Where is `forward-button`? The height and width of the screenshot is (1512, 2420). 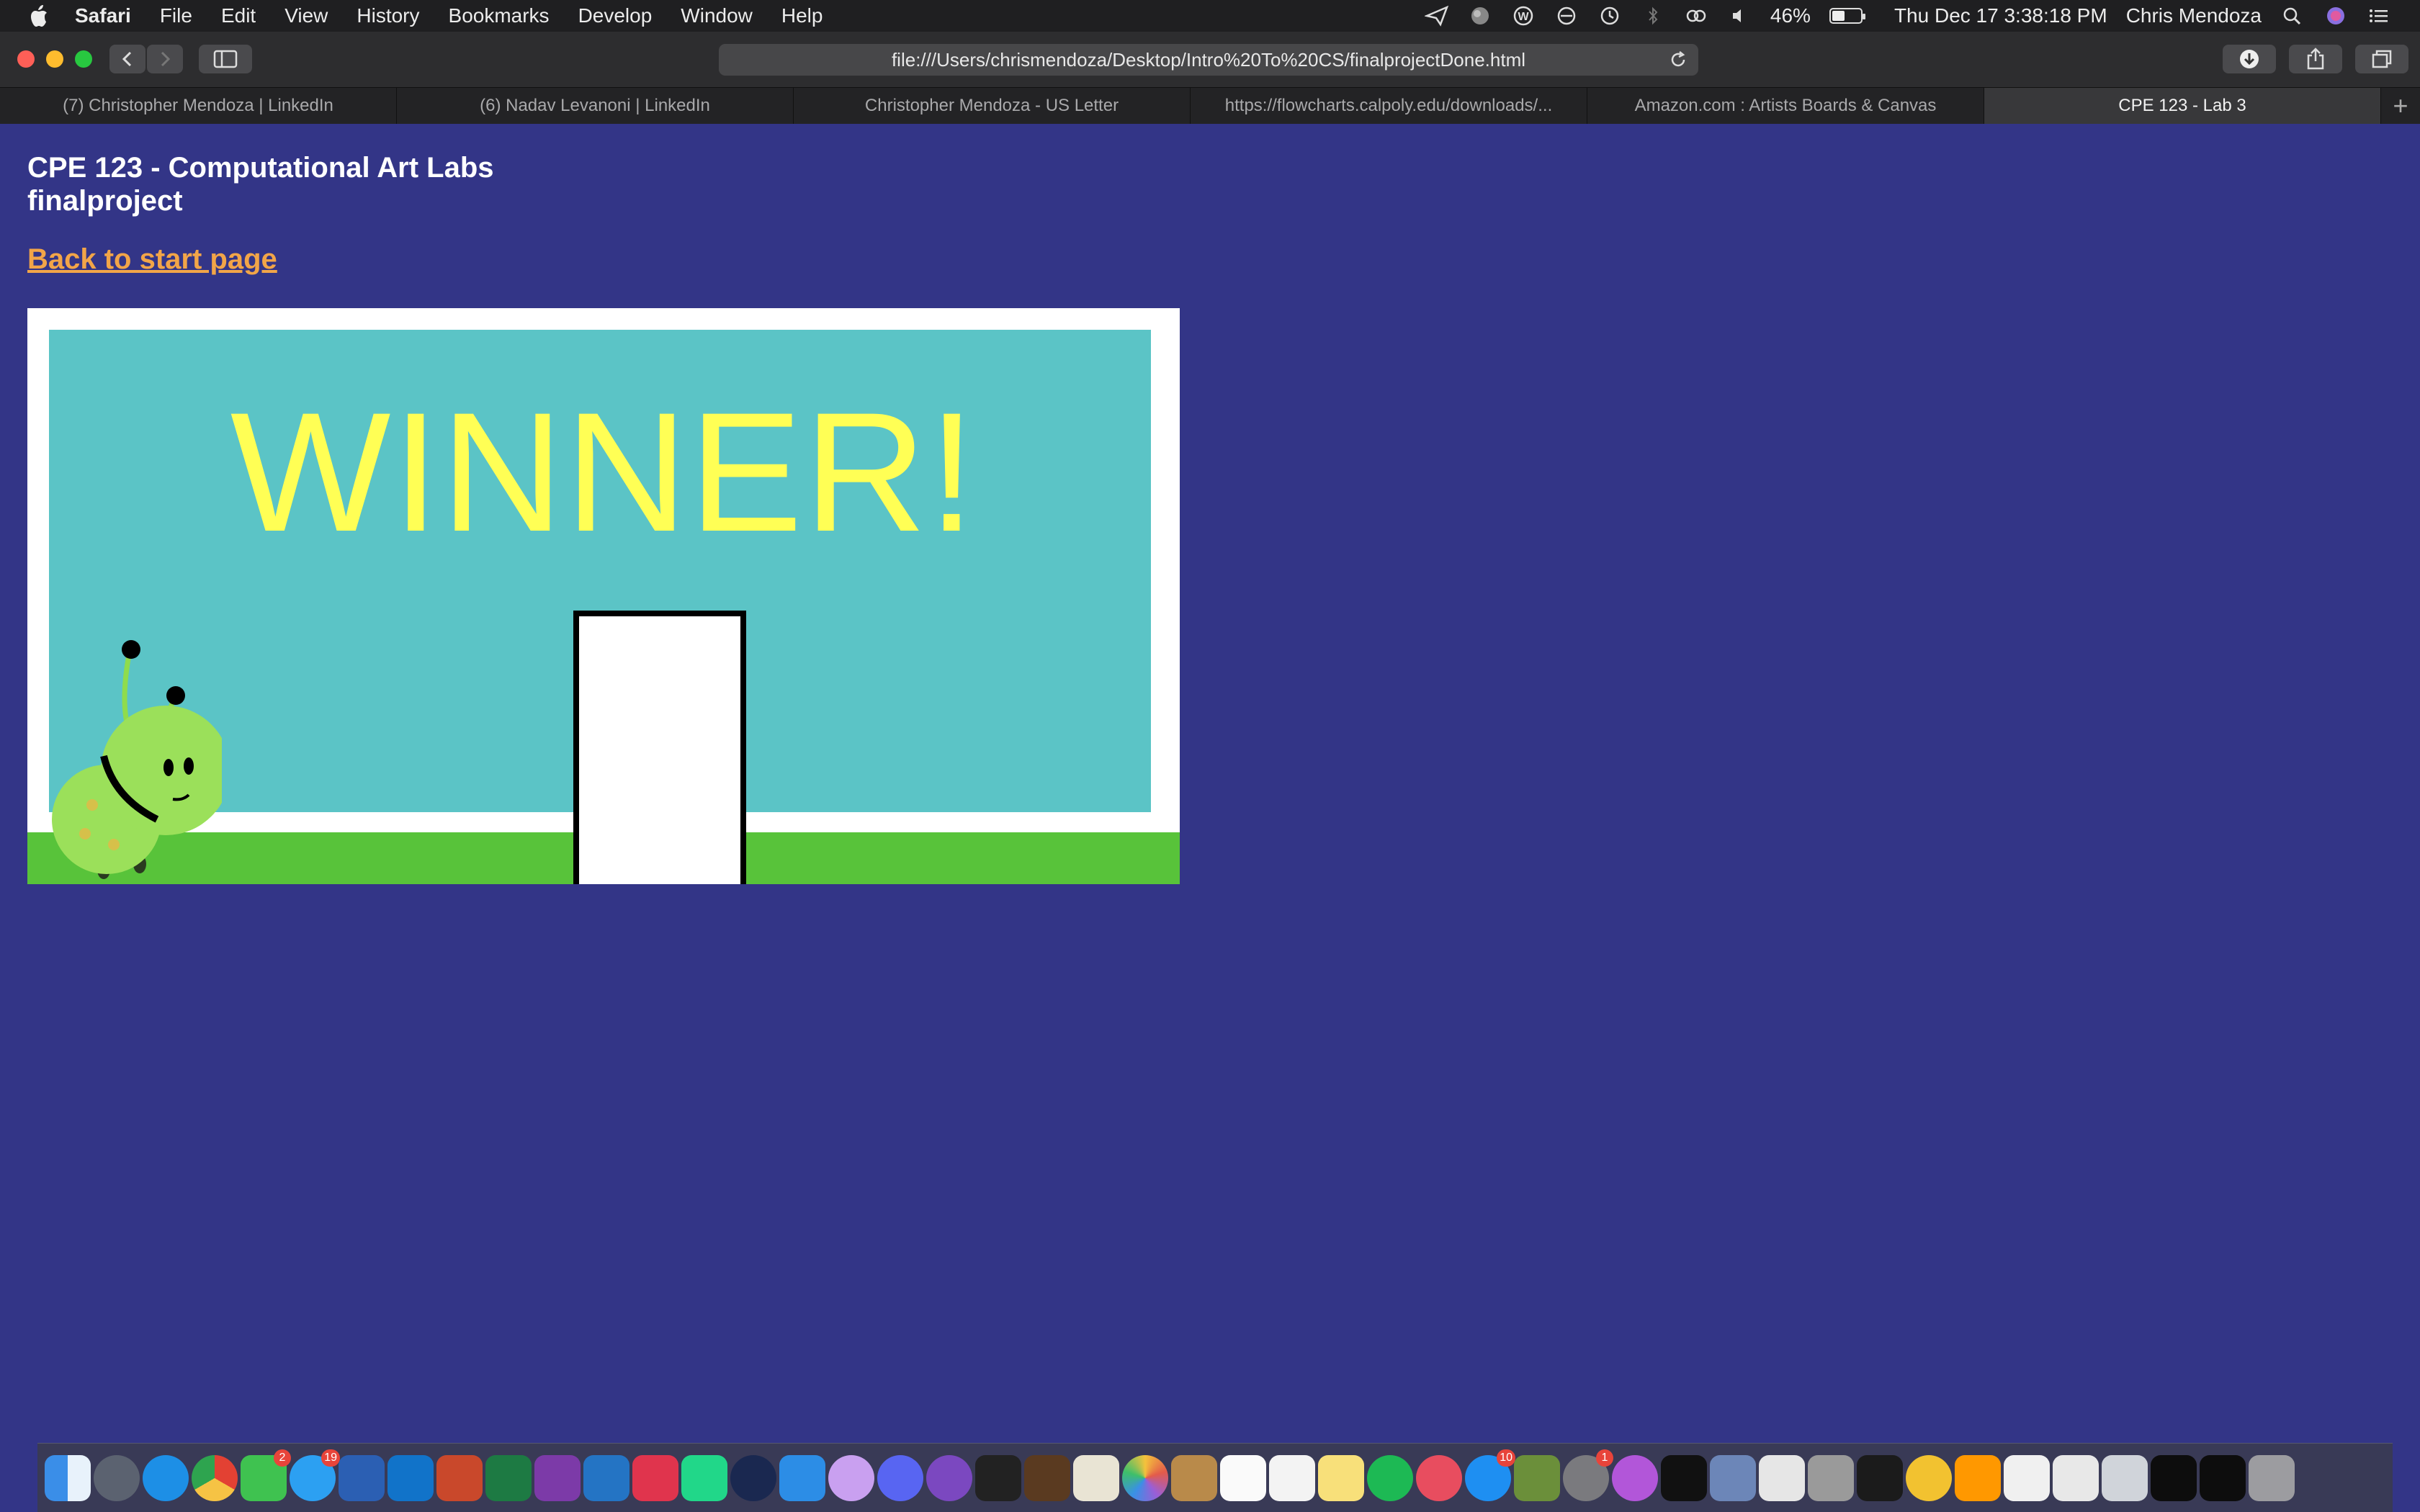 forward-button is located at coordinates (165, 59).